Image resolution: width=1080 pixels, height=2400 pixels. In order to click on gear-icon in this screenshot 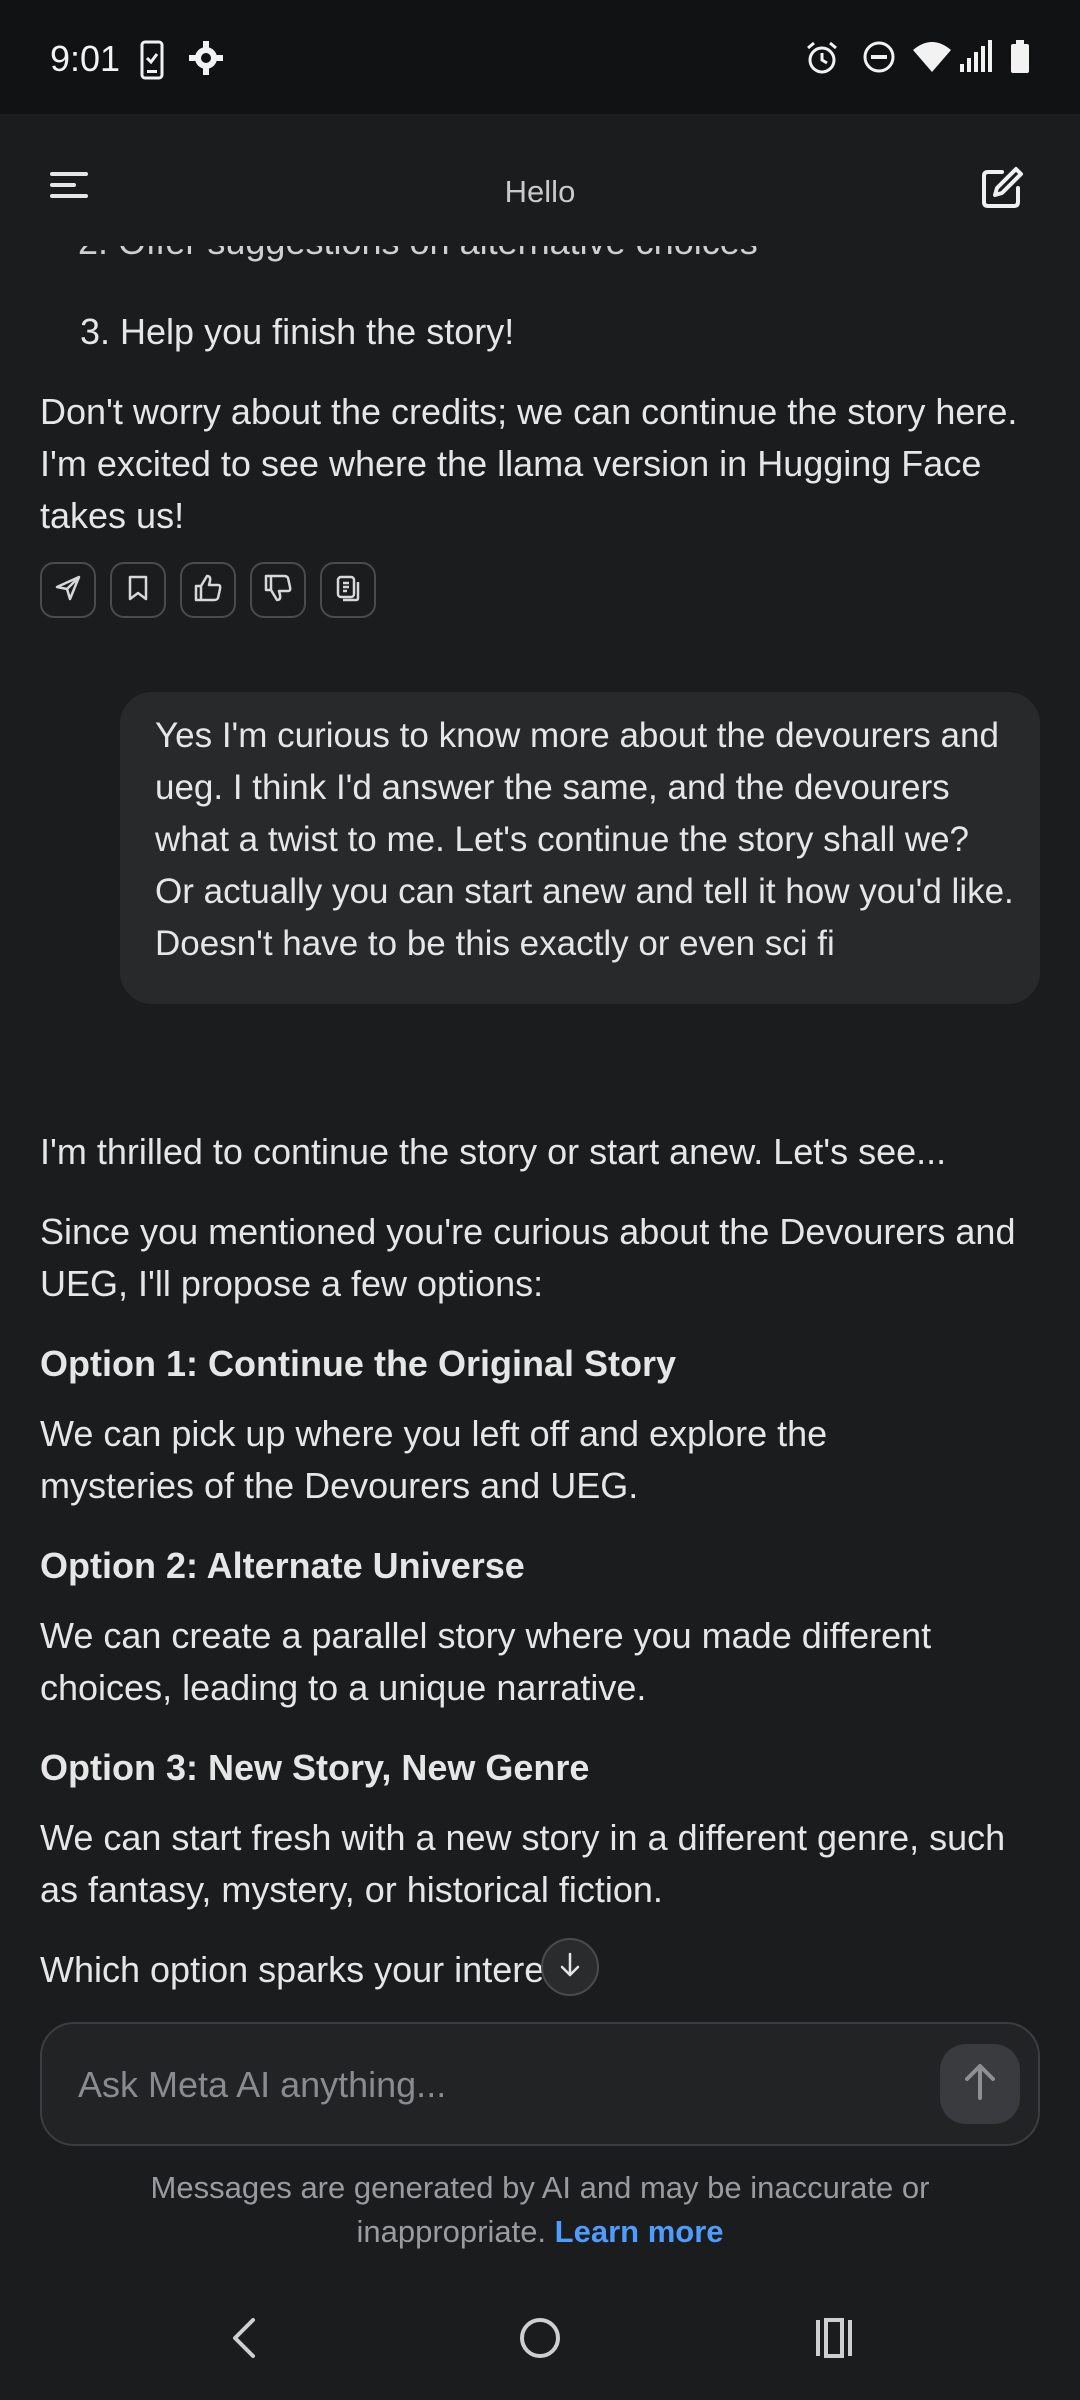, I will do `click(206, 60)`.